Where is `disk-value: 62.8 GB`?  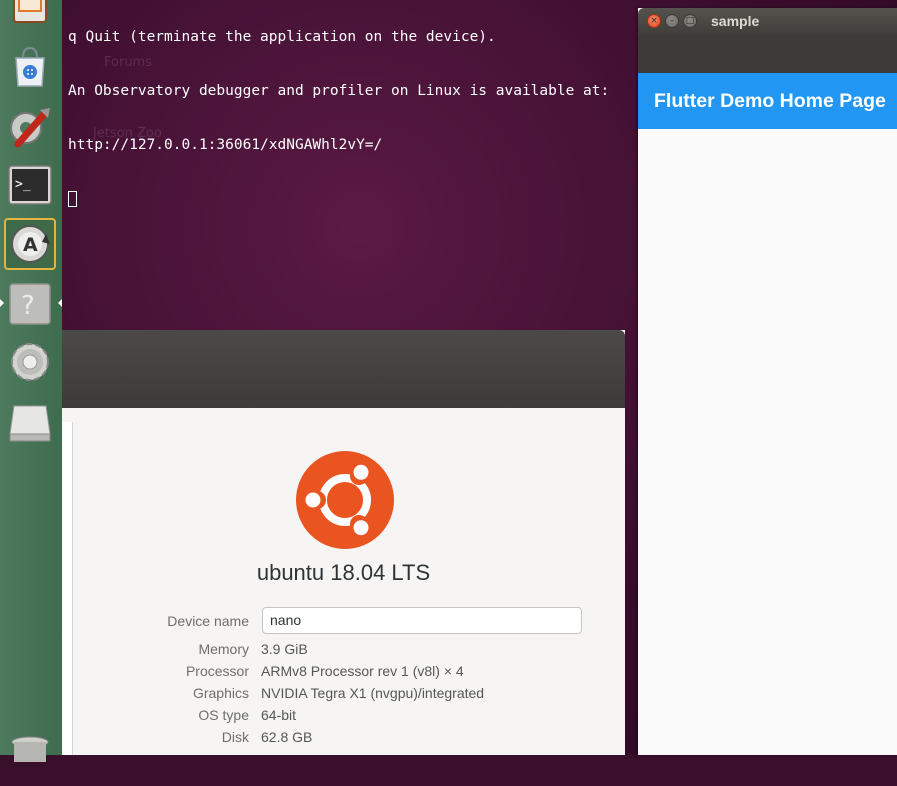
disk-value: 62.8 GB is located at coordinates (287, 737).